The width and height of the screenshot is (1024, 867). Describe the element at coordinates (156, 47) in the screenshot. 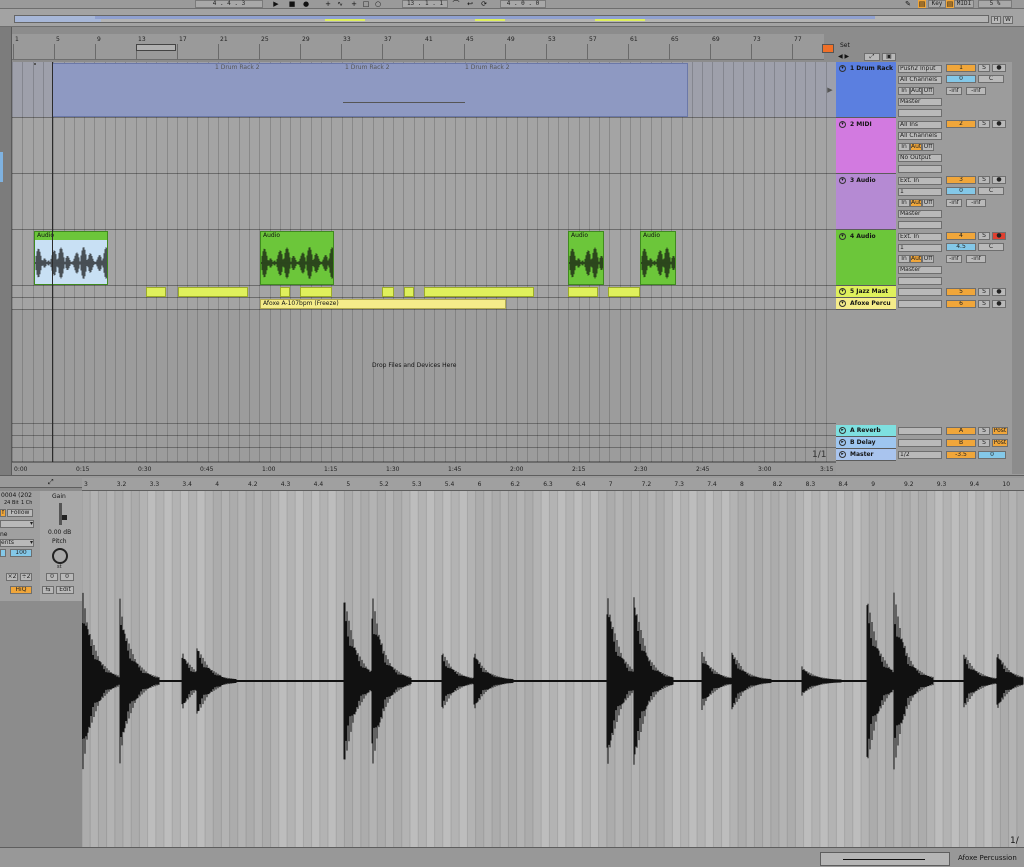

I see `loop-brace` at that location.